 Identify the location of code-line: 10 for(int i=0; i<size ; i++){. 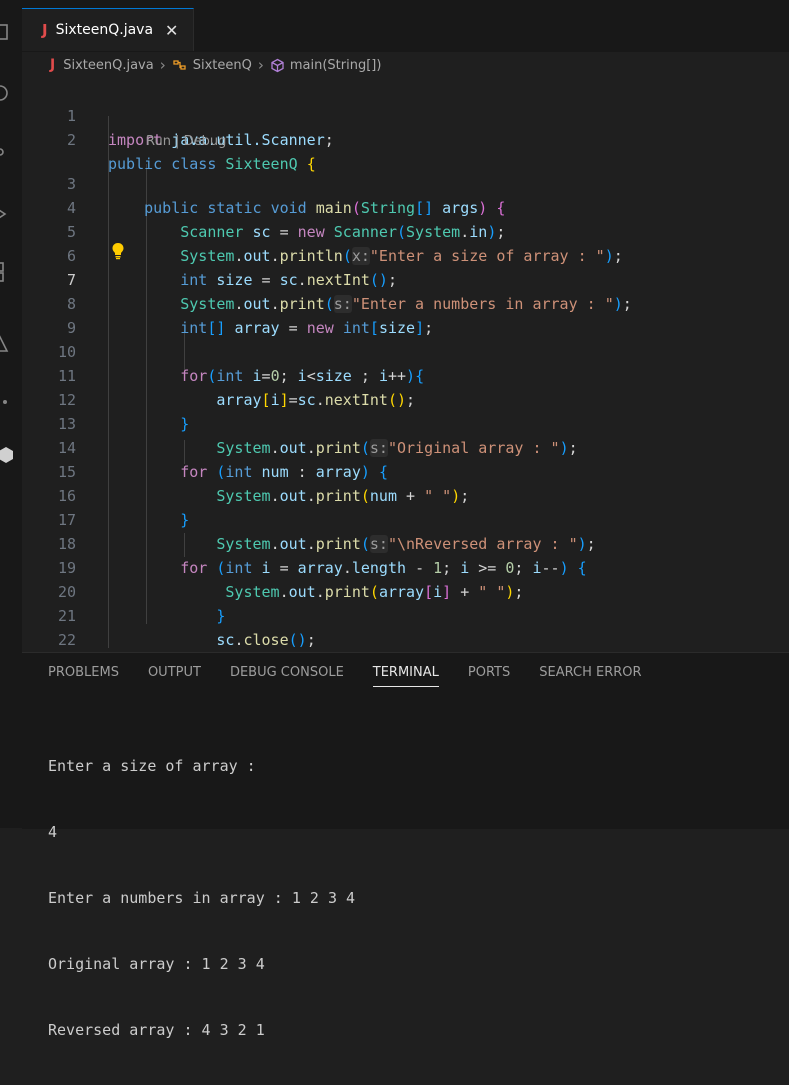
(241, 364).